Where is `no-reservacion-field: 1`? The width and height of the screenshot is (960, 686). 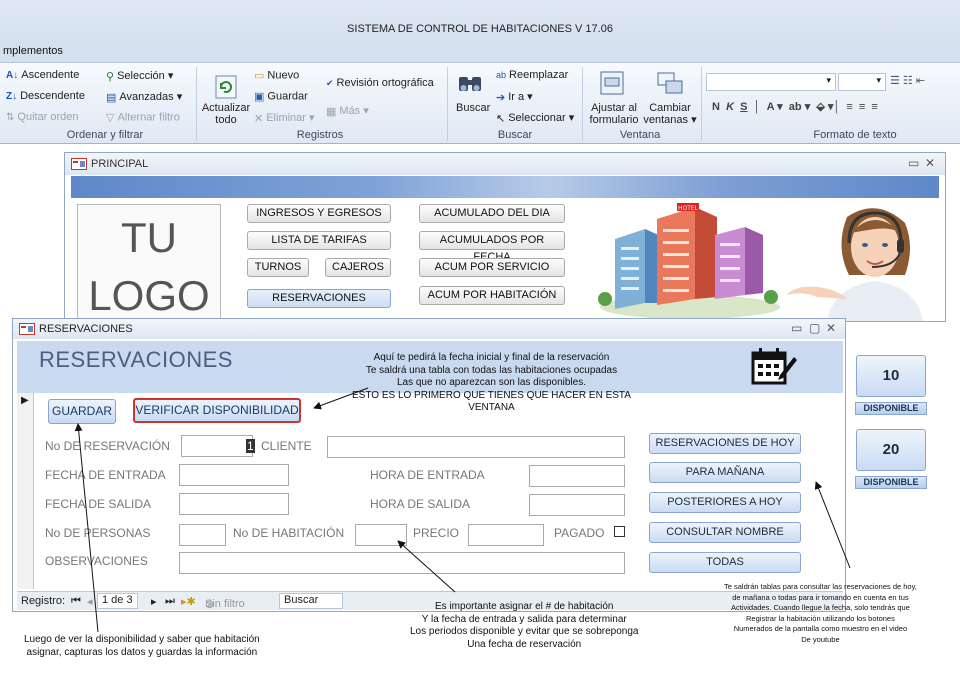
no-reservacion-field: 1 is located at coordinates (218, 446).